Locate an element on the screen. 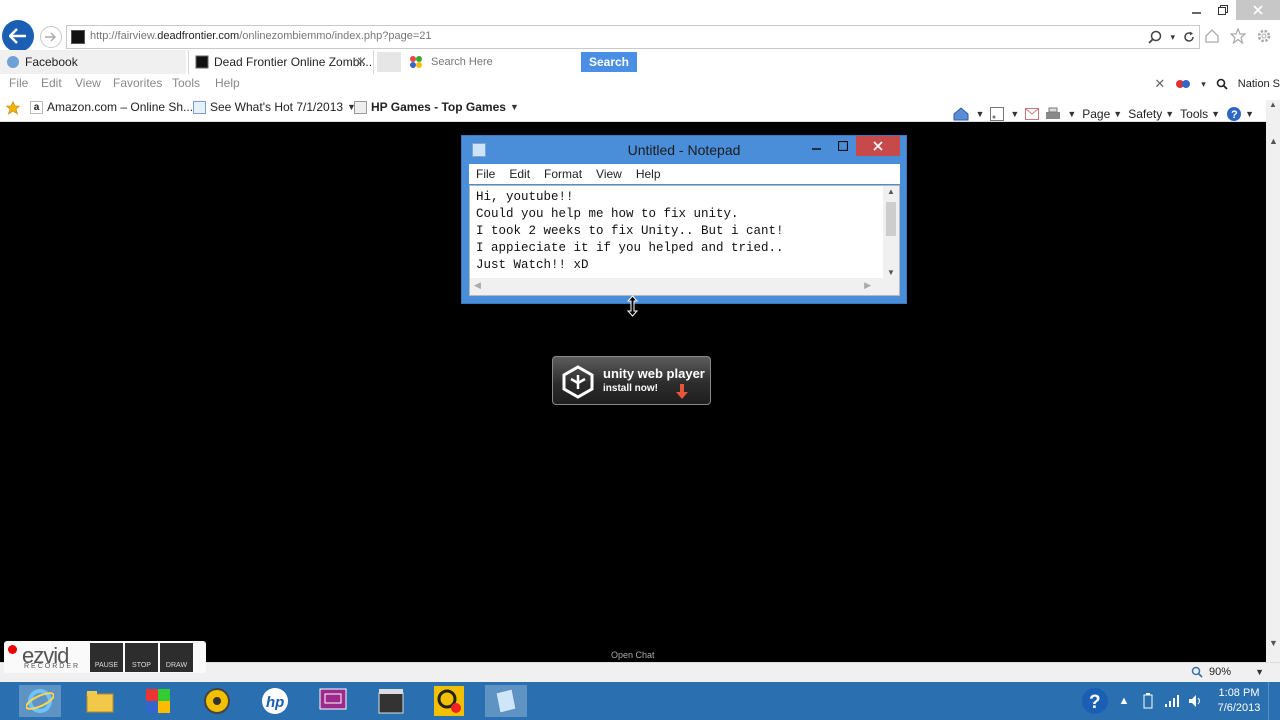  close-tab-icon: ✕ is located at coordinates (361, 62).